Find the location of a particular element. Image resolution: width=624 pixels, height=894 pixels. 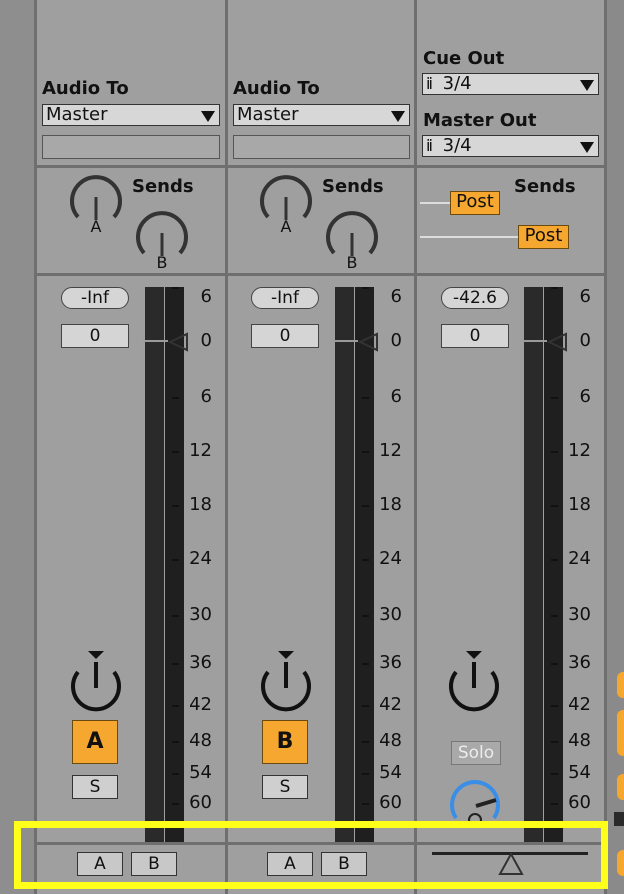

master-volume-field: 0 is located at coordinates (475, 336).